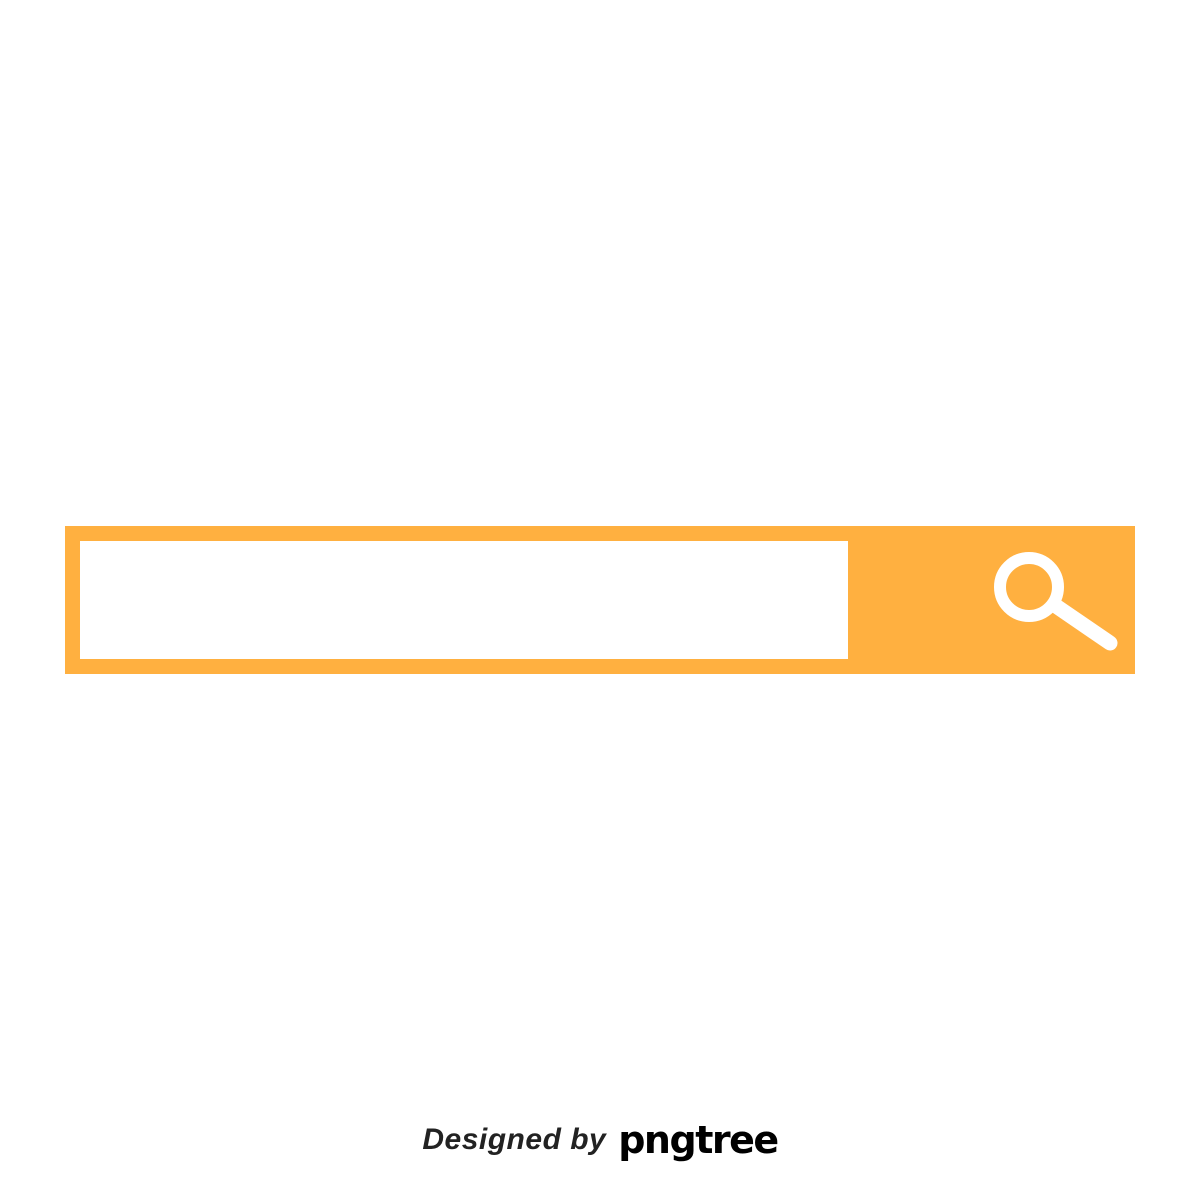  I want to click on search-button, so click(991, 600).